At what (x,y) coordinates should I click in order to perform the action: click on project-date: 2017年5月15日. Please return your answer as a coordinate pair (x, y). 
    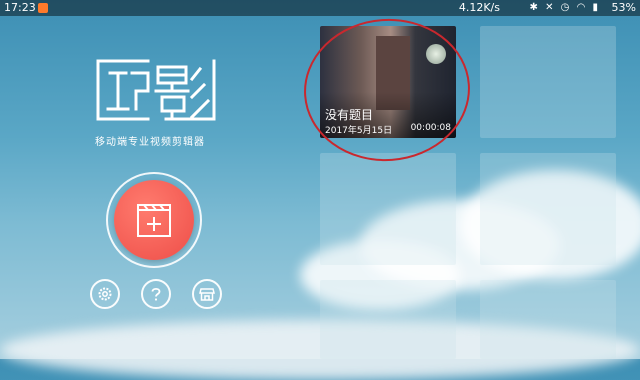
    Looking at the image, I should click on (359, 131).